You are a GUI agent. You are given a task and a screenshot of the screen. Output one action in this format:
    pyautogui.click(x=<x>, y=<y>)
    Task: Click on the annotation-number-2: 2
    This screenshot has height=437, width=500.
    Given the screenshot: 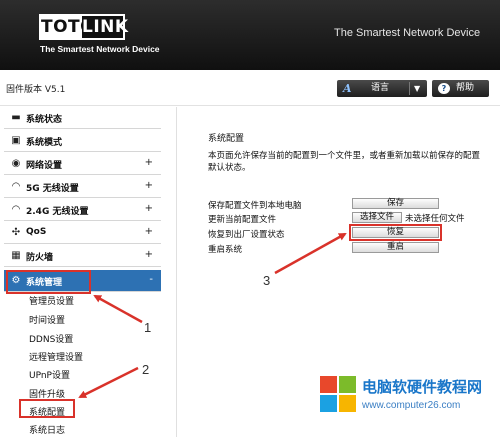 What is the action you would take?
    pyautogui.click(x=146, y=369)
    